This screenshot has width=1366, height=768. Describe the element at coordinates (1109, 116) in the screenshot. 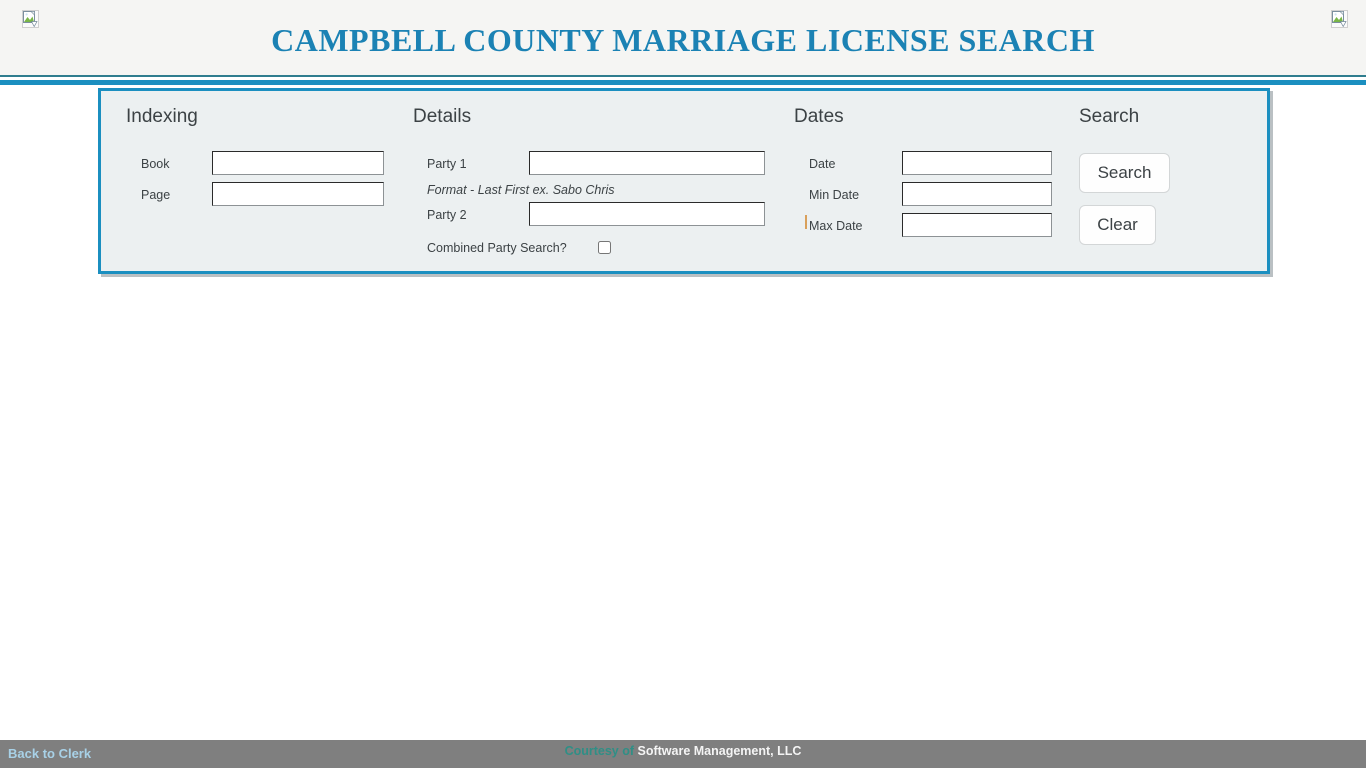

I see `section-heading-search: Search` at that location.